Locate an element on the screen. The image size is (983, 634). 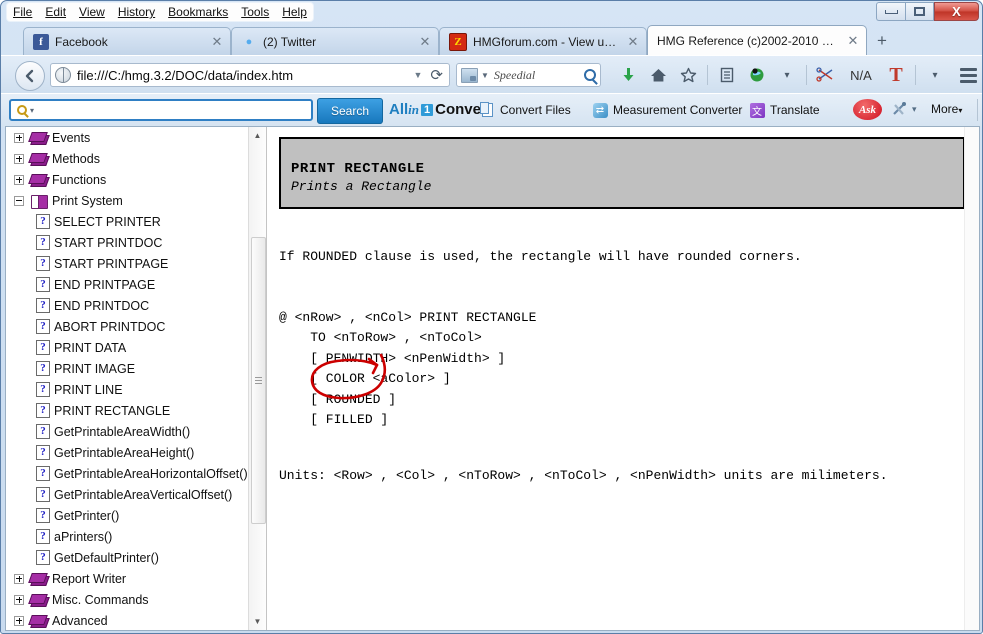
tree-item-select-printer: ? SELECT PRINTER is located at coordinates (130, 221).